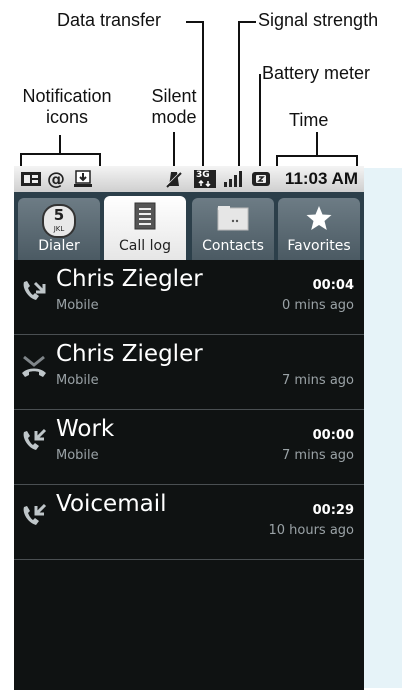  I want to click on tab-call-log: Call log, so click(145, 228).